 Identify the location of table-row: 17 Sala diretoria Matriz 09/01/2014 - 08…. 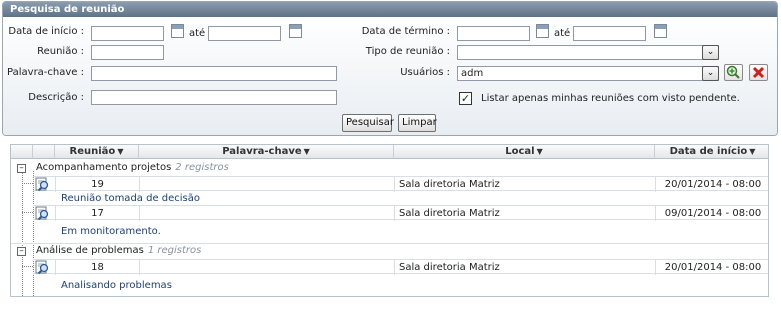
(401, 213).